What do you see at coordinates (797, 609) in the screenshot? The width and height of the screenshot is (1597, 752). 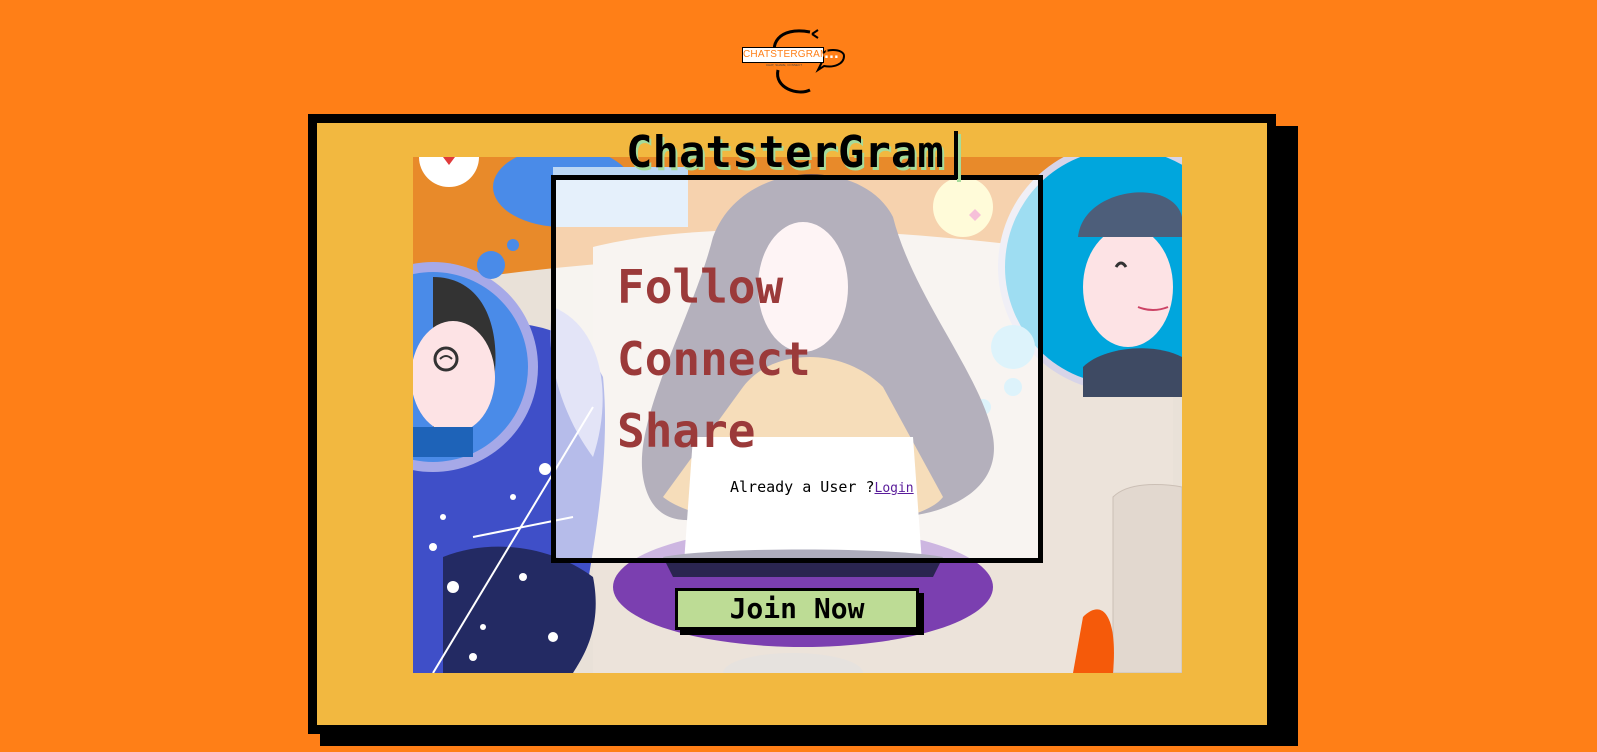 I see `join-now-button: Join Now` at bounding box center [797, 609].